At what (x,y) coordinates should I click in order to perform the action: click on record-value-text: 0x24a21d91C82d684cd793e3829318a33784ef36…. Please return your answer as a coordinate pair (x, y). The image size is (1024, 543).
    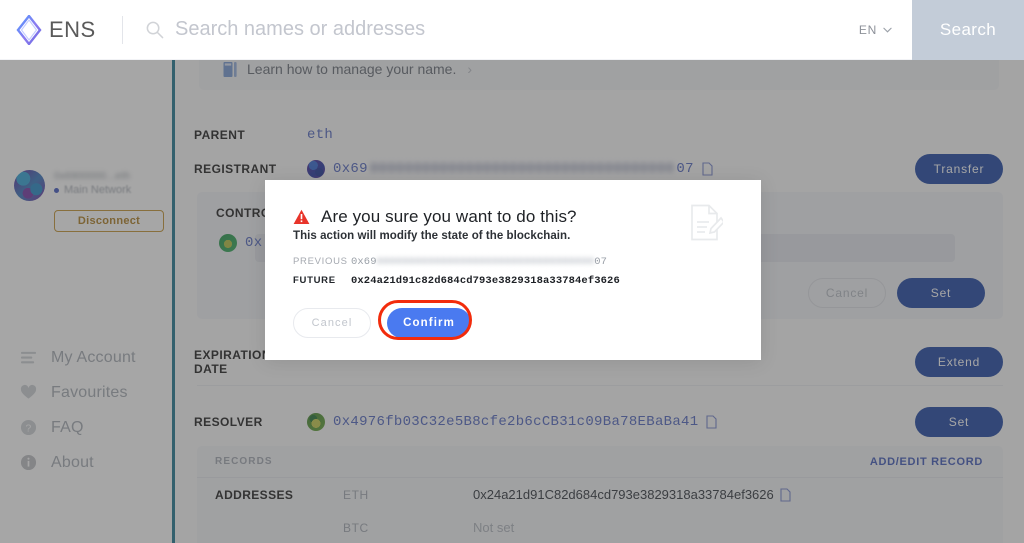
    Looking at the image, I should click on (623, 494).